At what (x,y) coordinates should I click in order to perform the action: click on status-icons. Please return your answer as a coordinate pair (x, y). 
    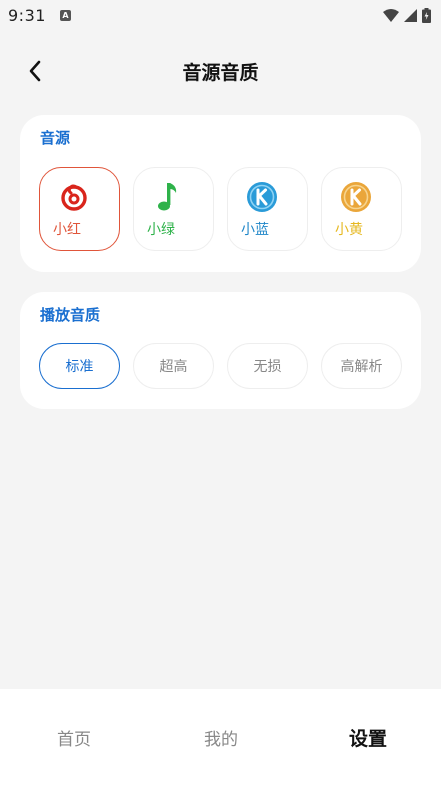
    Looking at the image, I should click on (407, 15).